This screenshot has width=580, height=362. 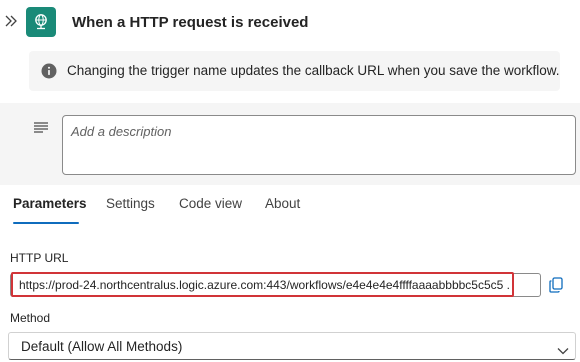 I want to click on method-selected-value: Default (Allow All Methods), so click(x=102, y=346).